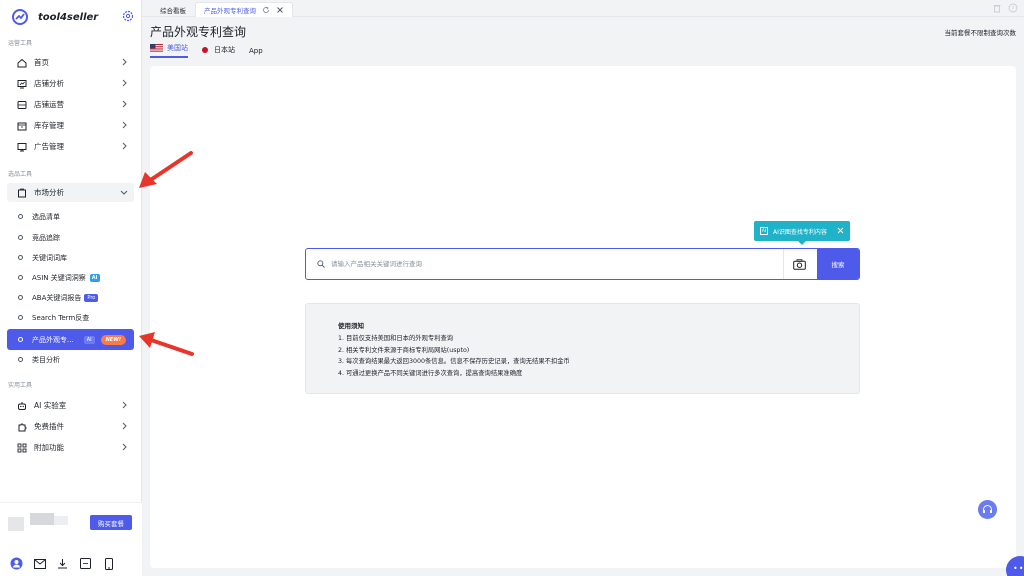 Image resolution: width=1024 pixels, height=576 pixels. I want to click on download-icon, so click(62, 563).